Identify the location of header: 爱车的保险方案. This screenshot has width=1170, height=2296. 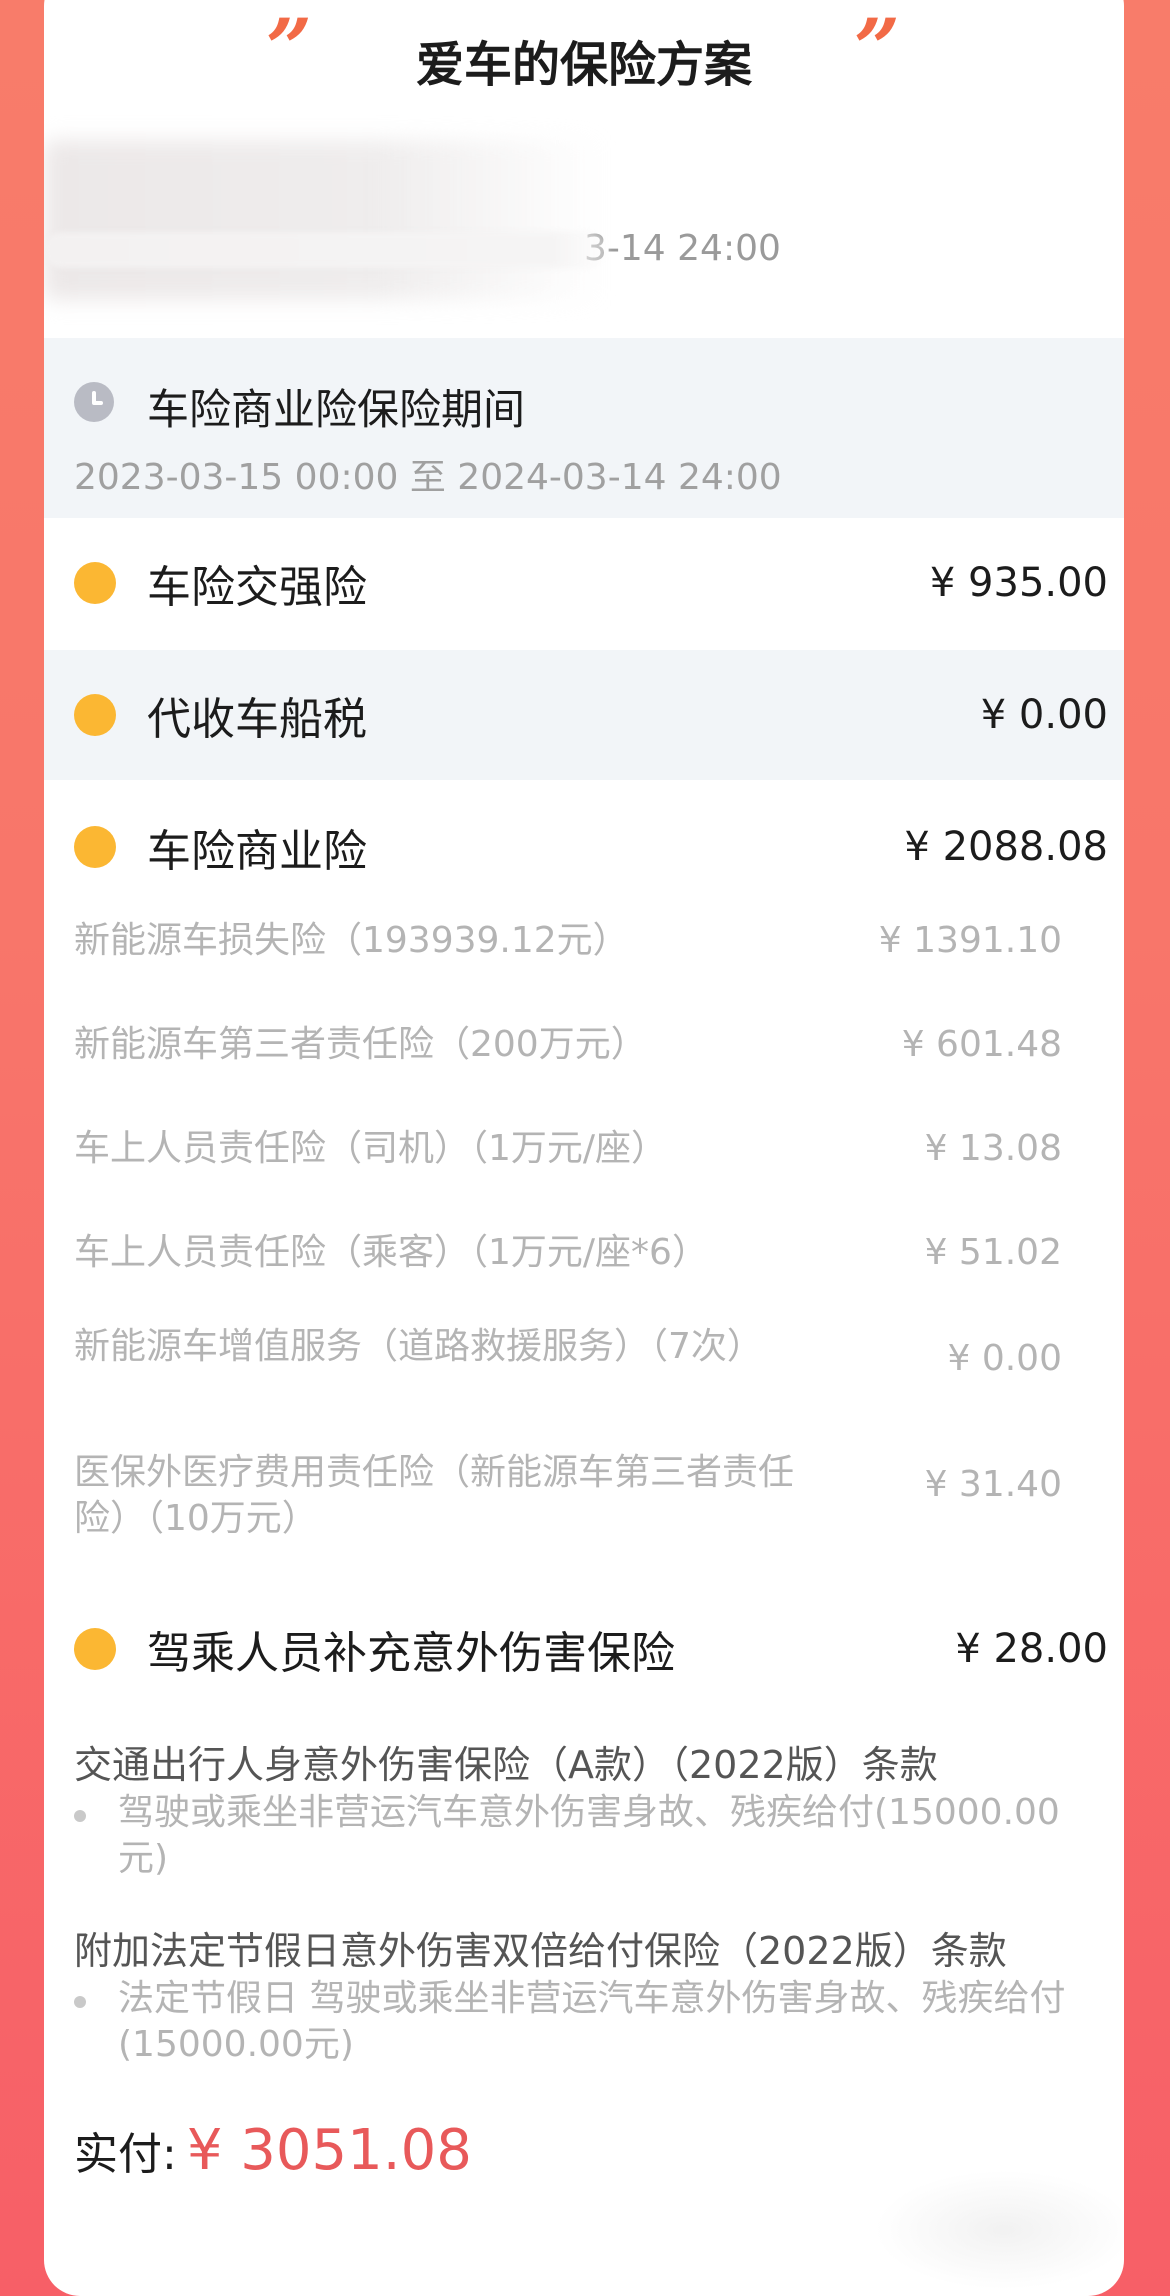
(584, 60).